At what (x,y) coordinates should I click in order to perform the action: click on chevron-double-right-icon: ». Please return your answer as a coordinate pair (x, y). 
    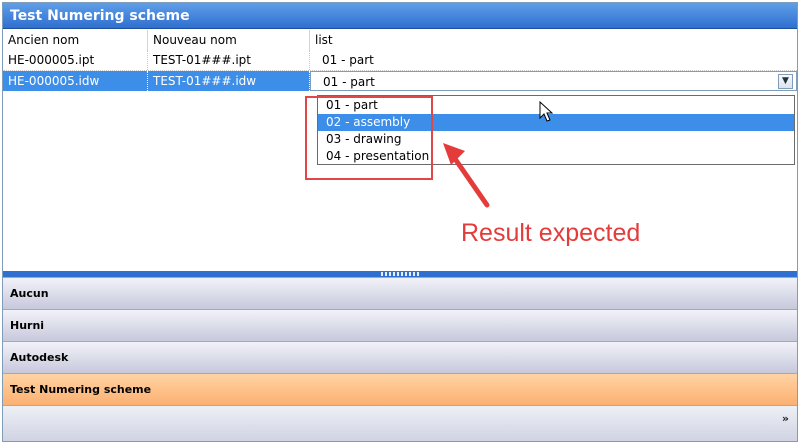
    Looking at the image, I should click on (785, 418).